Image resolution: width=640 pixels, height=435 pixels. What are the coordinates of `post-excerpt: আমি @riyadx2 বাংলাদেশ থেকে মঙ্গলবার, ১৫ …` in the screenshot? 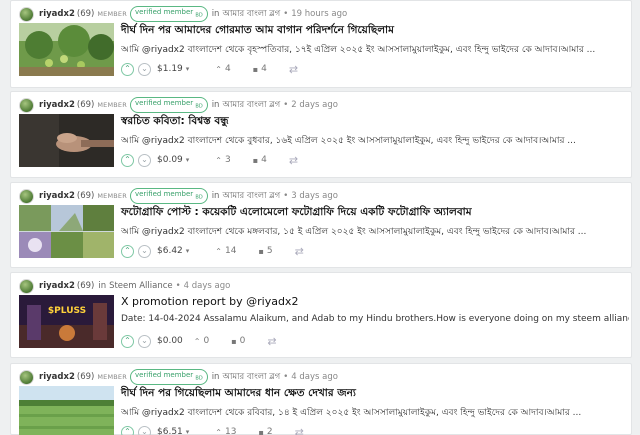 It's located at (375, 231).